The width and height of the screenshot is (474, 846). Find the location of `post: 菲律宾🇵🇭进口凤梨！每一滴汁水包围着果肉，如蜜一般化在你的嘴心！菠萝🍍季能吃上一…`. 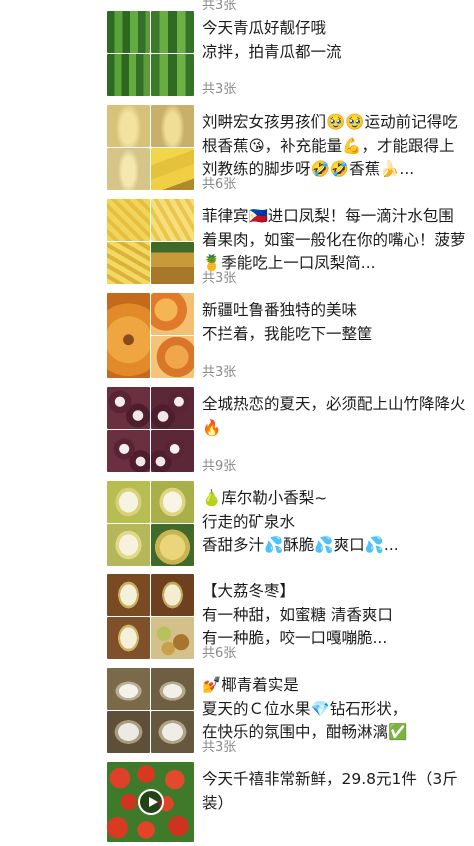

post: 菲律宾🇵🇭进口凤梨！每一滴汁水包围着果肉，如蜜一般化在你的嘴心！菠萝🍍季能吃上一… is located at coordinates (237, 243).